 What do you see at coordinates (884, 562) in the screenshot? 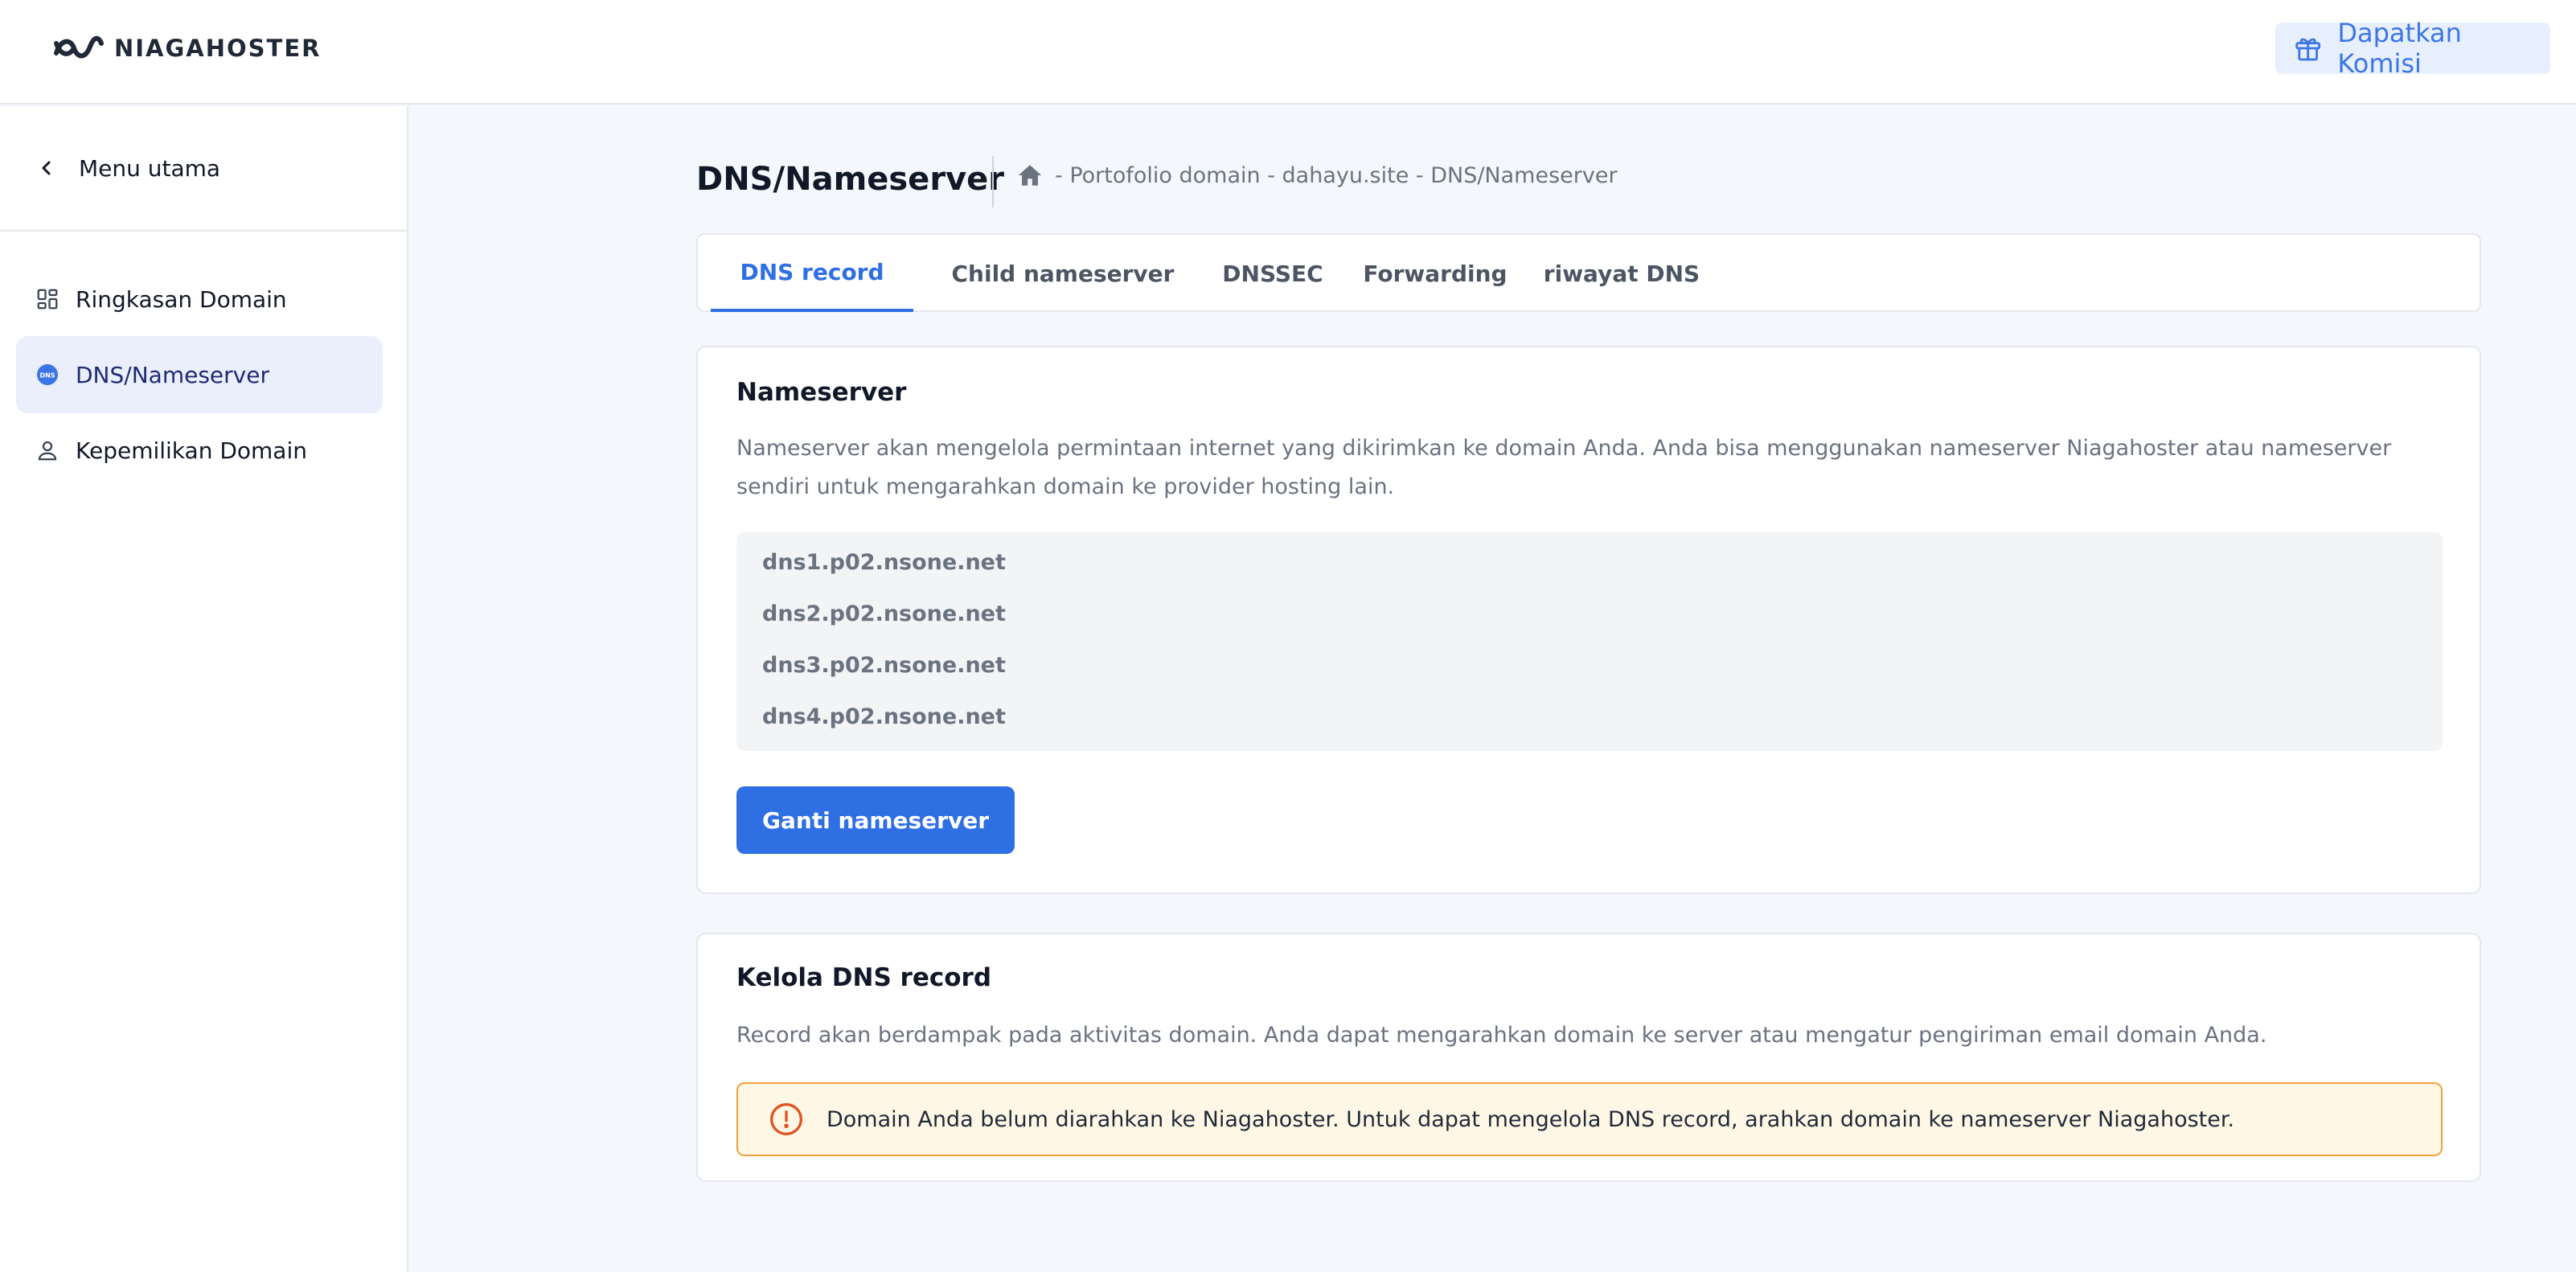
I see `nameserver-item: dns1.p02.nsone.net` at bounding box center [884, 562].